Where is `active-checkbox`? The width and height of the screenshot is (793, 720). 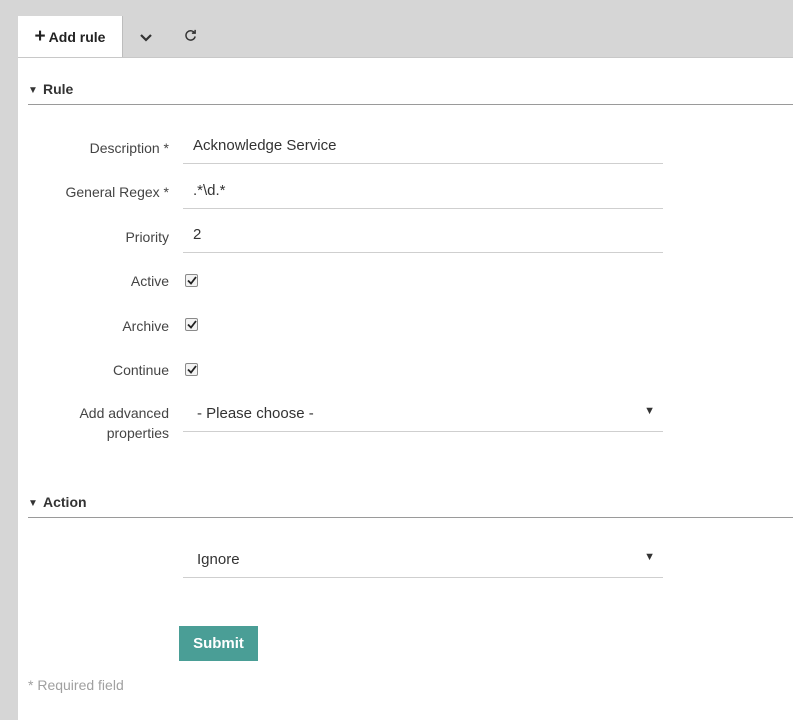
active-checkbox is located at coordinates (191, 280).